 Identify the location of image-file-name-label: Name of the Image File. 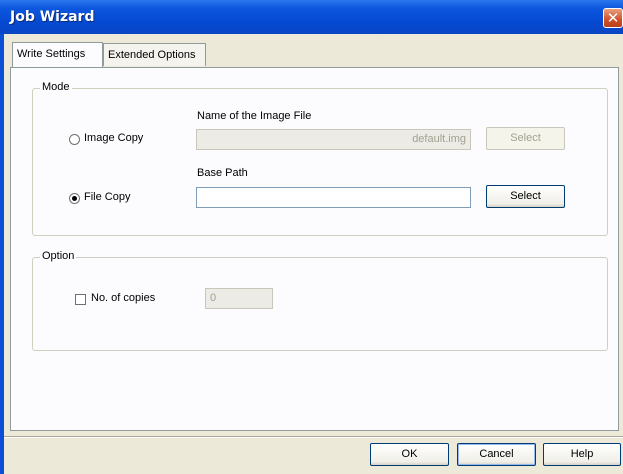
(254, 116).